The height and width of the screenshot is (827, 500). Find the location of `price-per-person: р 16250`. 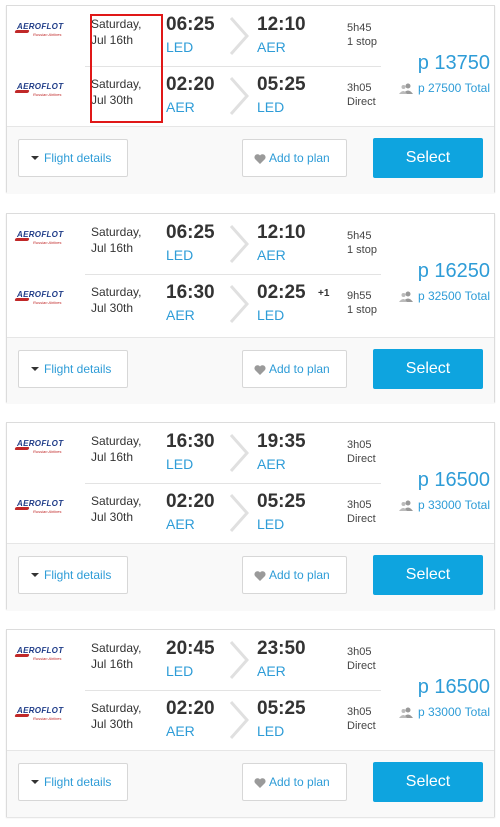

price-per-person: р 16250 is located at coordinates (453, 271).